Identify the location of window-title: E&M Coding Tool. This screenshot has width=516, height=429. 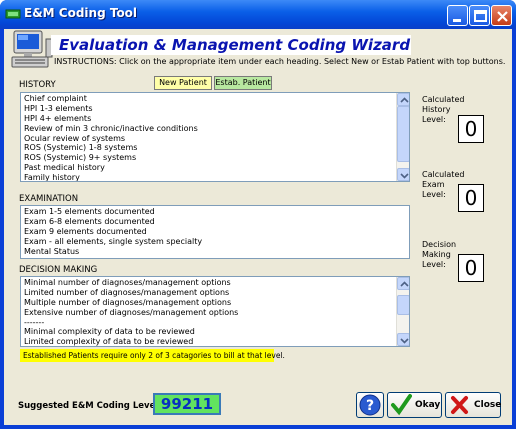
(81, 13).